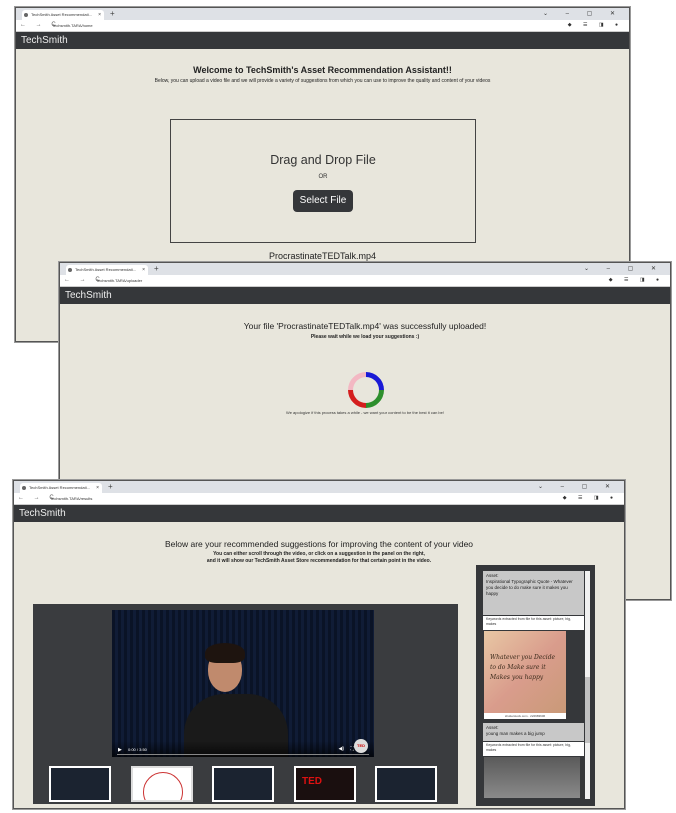 This screenshot has height=813, width=676. What do you see at coordinates (366, 390) in the screenshot?
I see `loading-spinner` at bounding box center [366, 390].